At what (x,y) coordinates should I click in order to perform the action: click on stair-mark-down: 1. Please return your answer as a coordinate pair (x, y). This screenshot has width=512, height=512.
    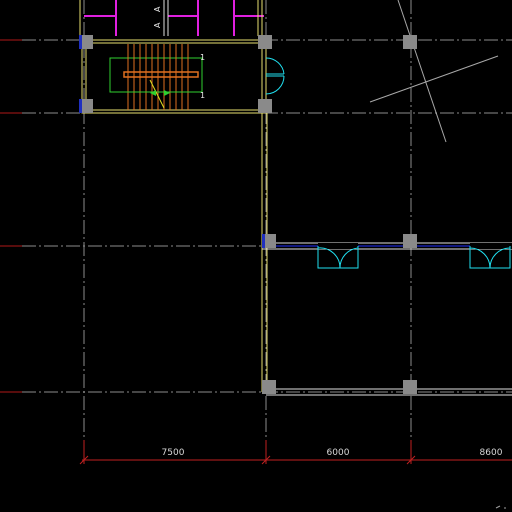
    Looking at the image, I should click on (202, 95).